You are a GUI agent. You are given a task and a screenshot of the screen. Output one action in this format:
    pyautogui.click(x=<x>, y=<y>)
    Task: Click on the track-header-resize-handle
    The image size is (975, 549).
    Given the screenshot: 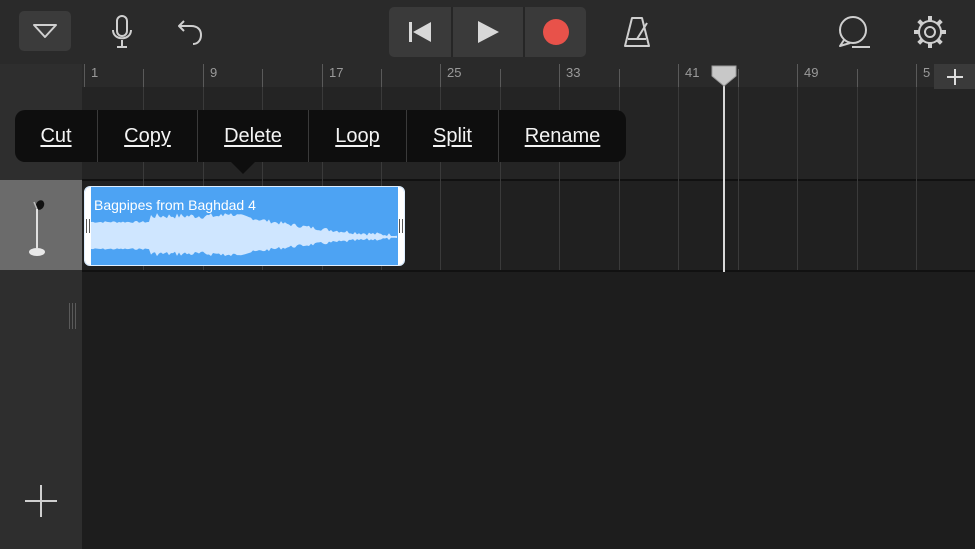 What is the action you would take?
    pyautogui.click(x=73, y=316)
    